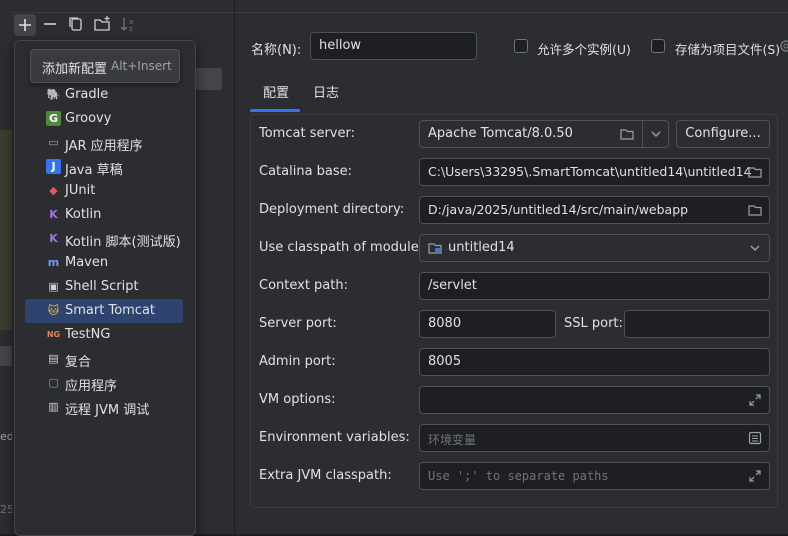 The width and height of the screenshot is (788, 536). I want to click on context-path-value: /servlet, so click(452, 285).